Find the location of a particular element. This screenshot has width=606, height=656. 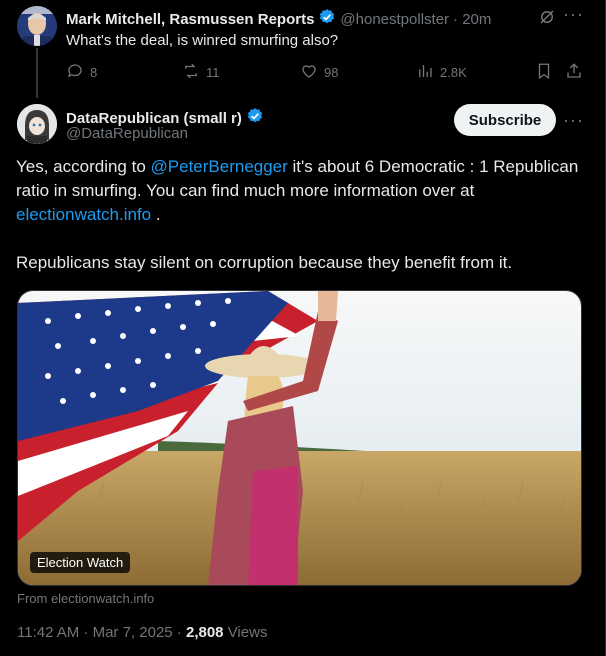

website-link: electionwatch.info is located at coordinates (83, 214).